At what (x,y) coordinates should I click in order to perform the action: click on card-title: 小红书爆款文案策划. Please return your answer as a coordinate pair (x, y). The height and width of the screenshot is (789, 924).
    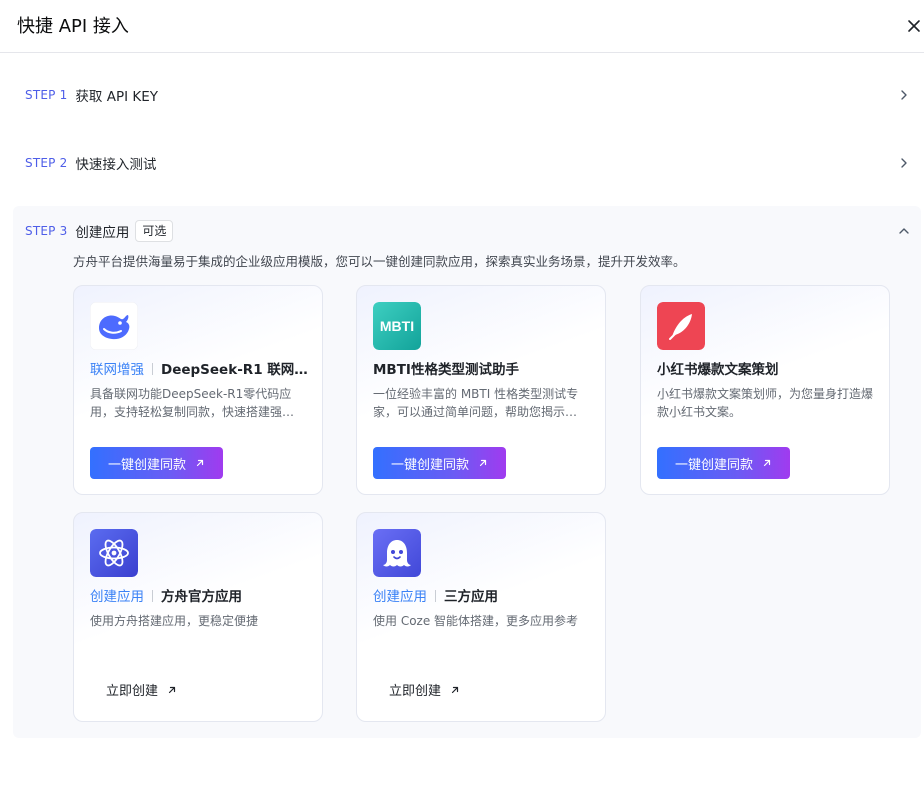
    Looking at the image, I should click on (768, 368).